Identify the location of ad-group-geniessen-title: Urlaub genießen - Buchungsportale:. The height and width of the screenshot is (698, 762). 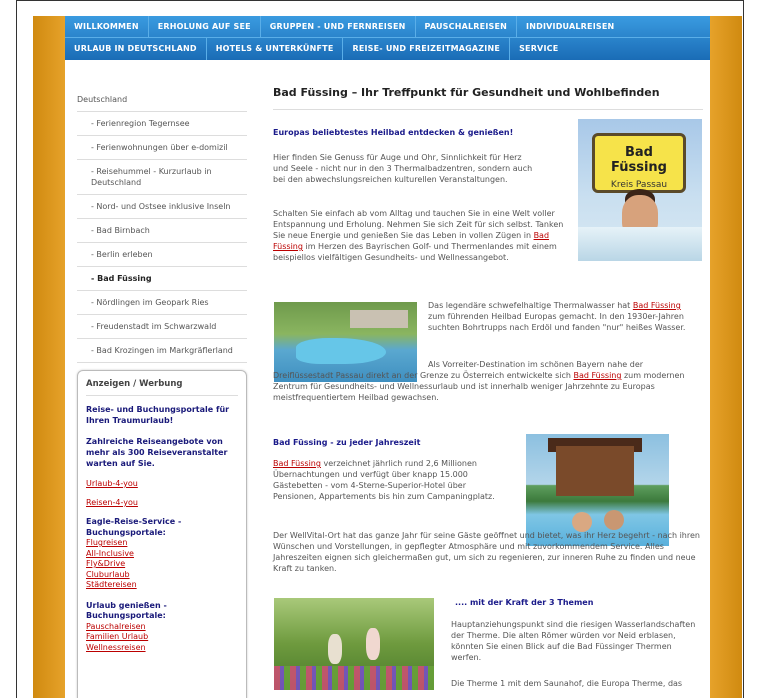
(126, 610).